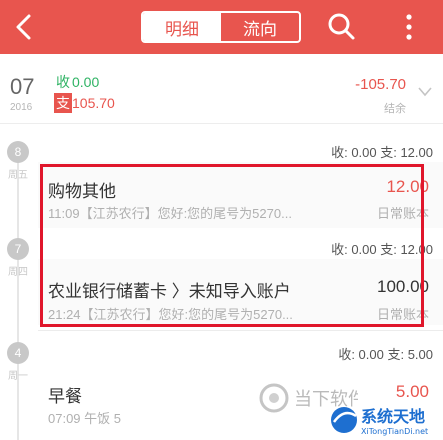 This screenshot has height=440, width=443. I want to click on daily-totals: 收: 0.00 支: 12.00, so click(382, 152).